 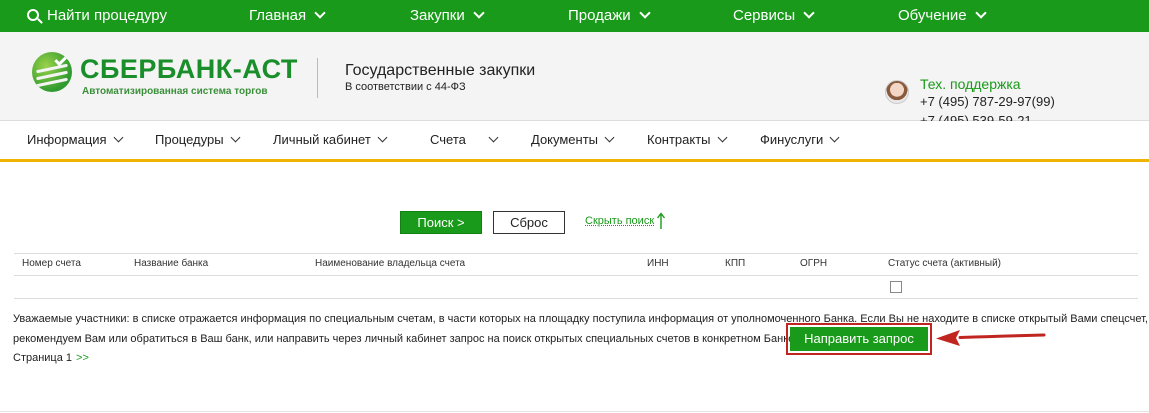 I want to click on find-procedure-label: Найти процедуру, so click(x=107, y=15).